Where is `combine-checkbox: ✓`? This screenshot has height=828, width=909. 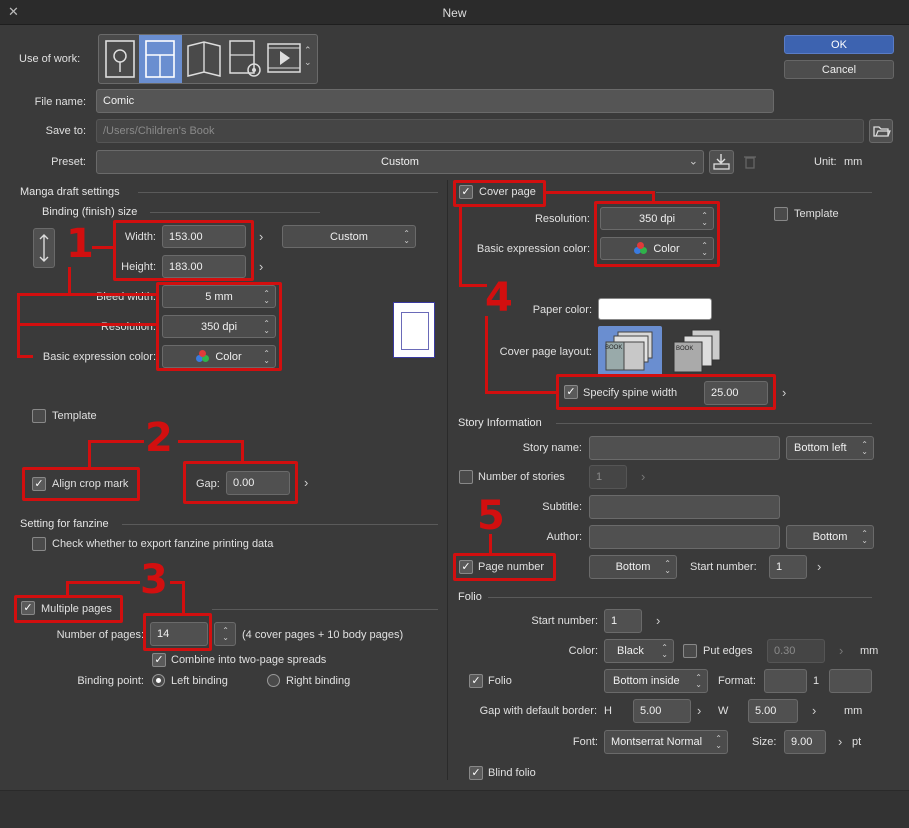
combine-checkbox: ✓ is located at coordinates (159, 660).